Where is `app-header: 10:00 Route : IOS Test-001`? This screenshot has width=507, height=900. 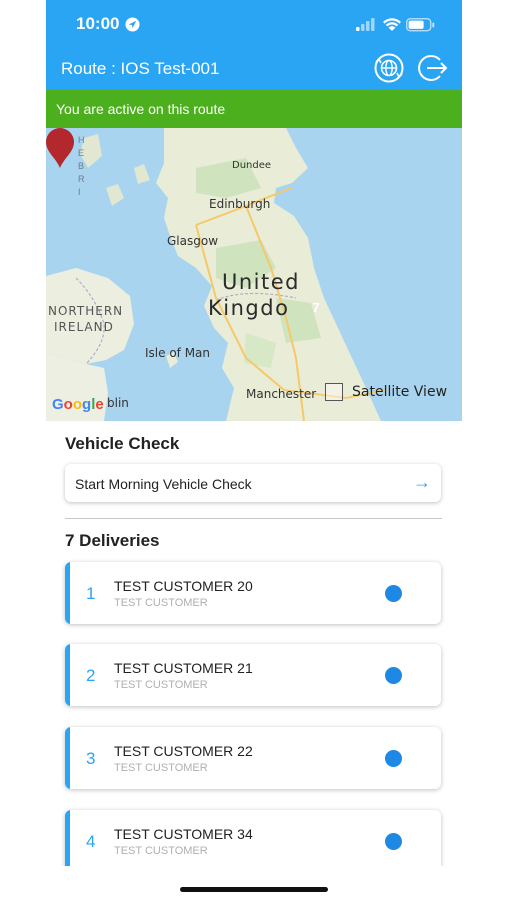 app-header: 10:00 Route : IOS Test-001 is located at coordinates (254, 45).